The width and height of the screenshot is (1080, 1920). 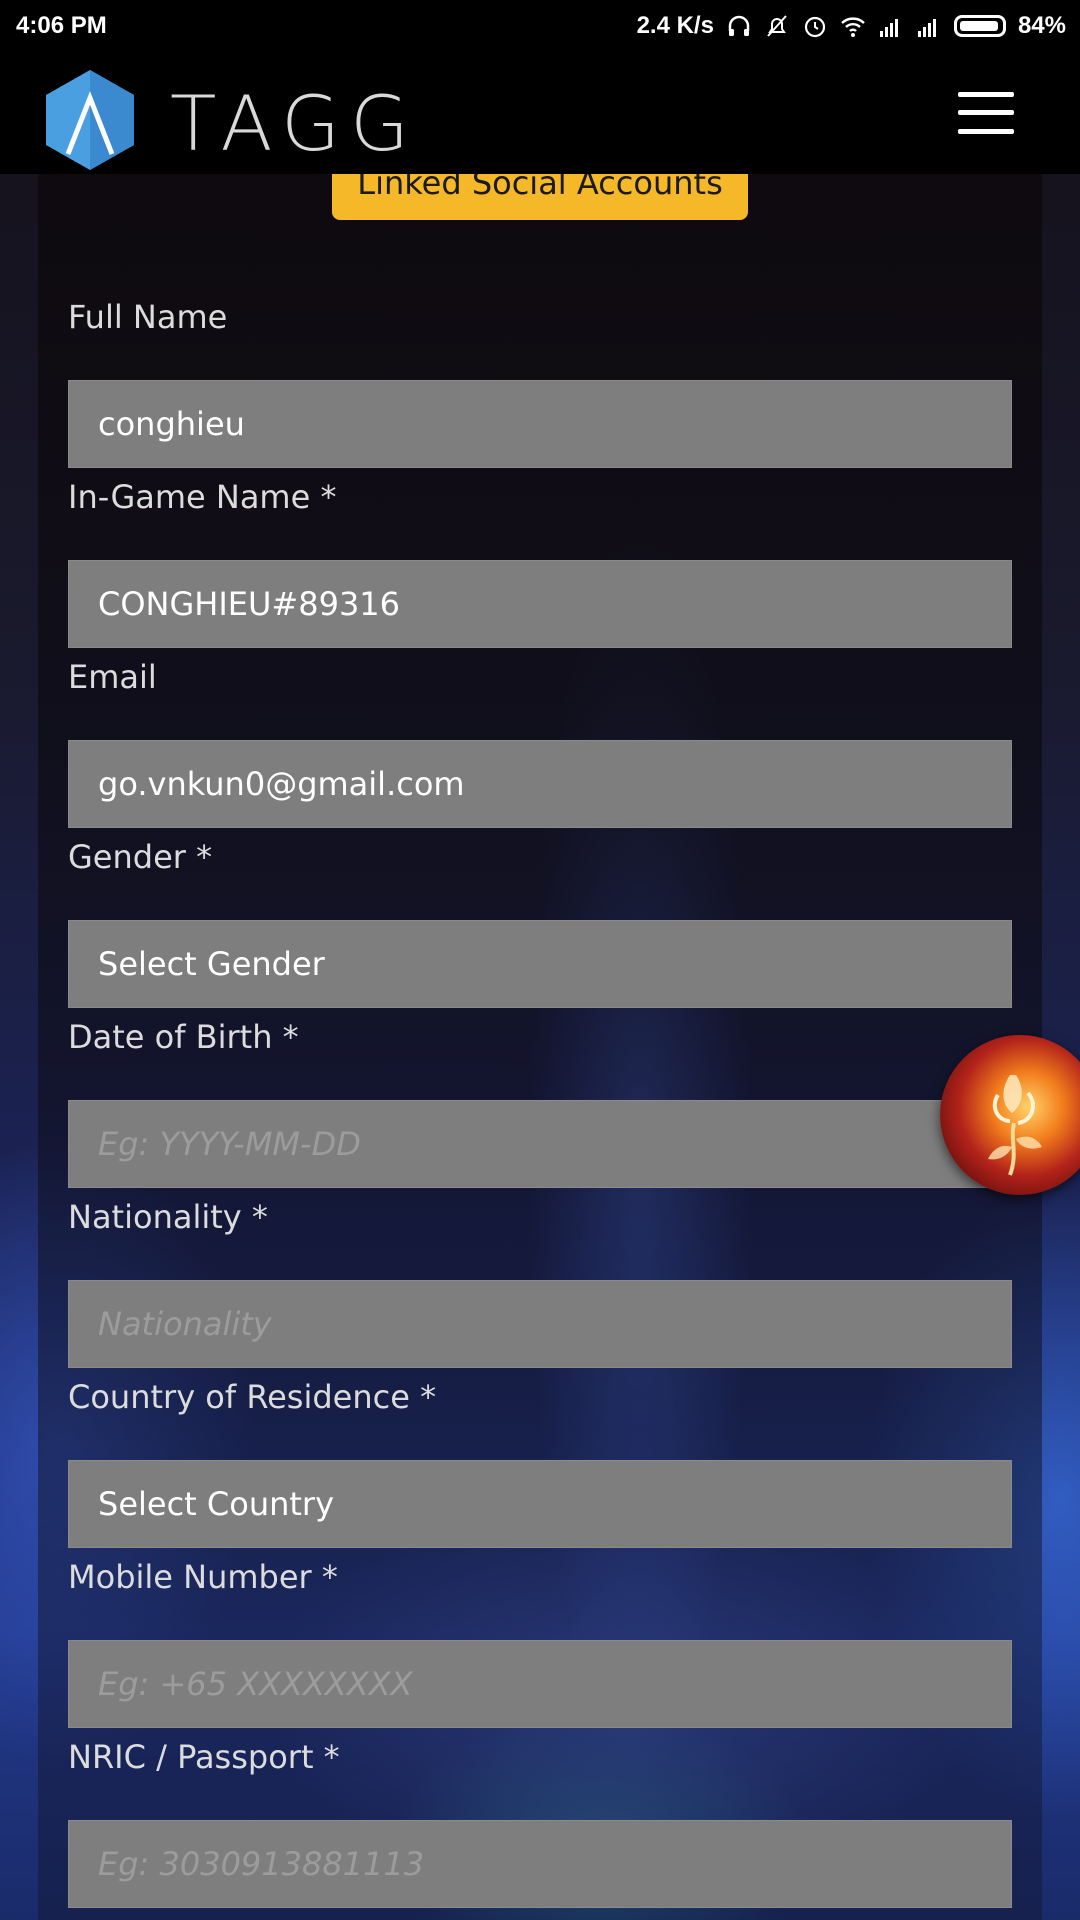 I want to click on status-time: 4:06 PM, so click(x=61, y=25).